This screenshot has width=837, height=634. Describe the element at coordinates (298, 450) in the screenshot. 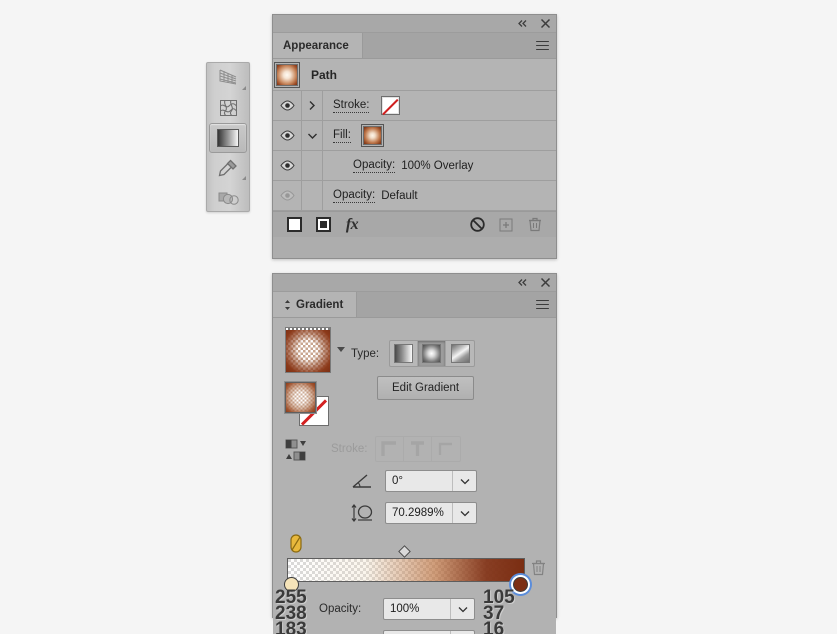

I see `reverse-gradient-icon` at that location.